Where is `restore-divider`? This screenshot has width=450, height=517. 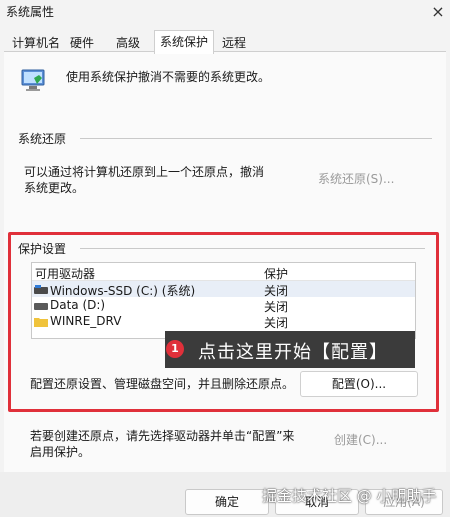 restore-divider is located at coordinates (256, 138).